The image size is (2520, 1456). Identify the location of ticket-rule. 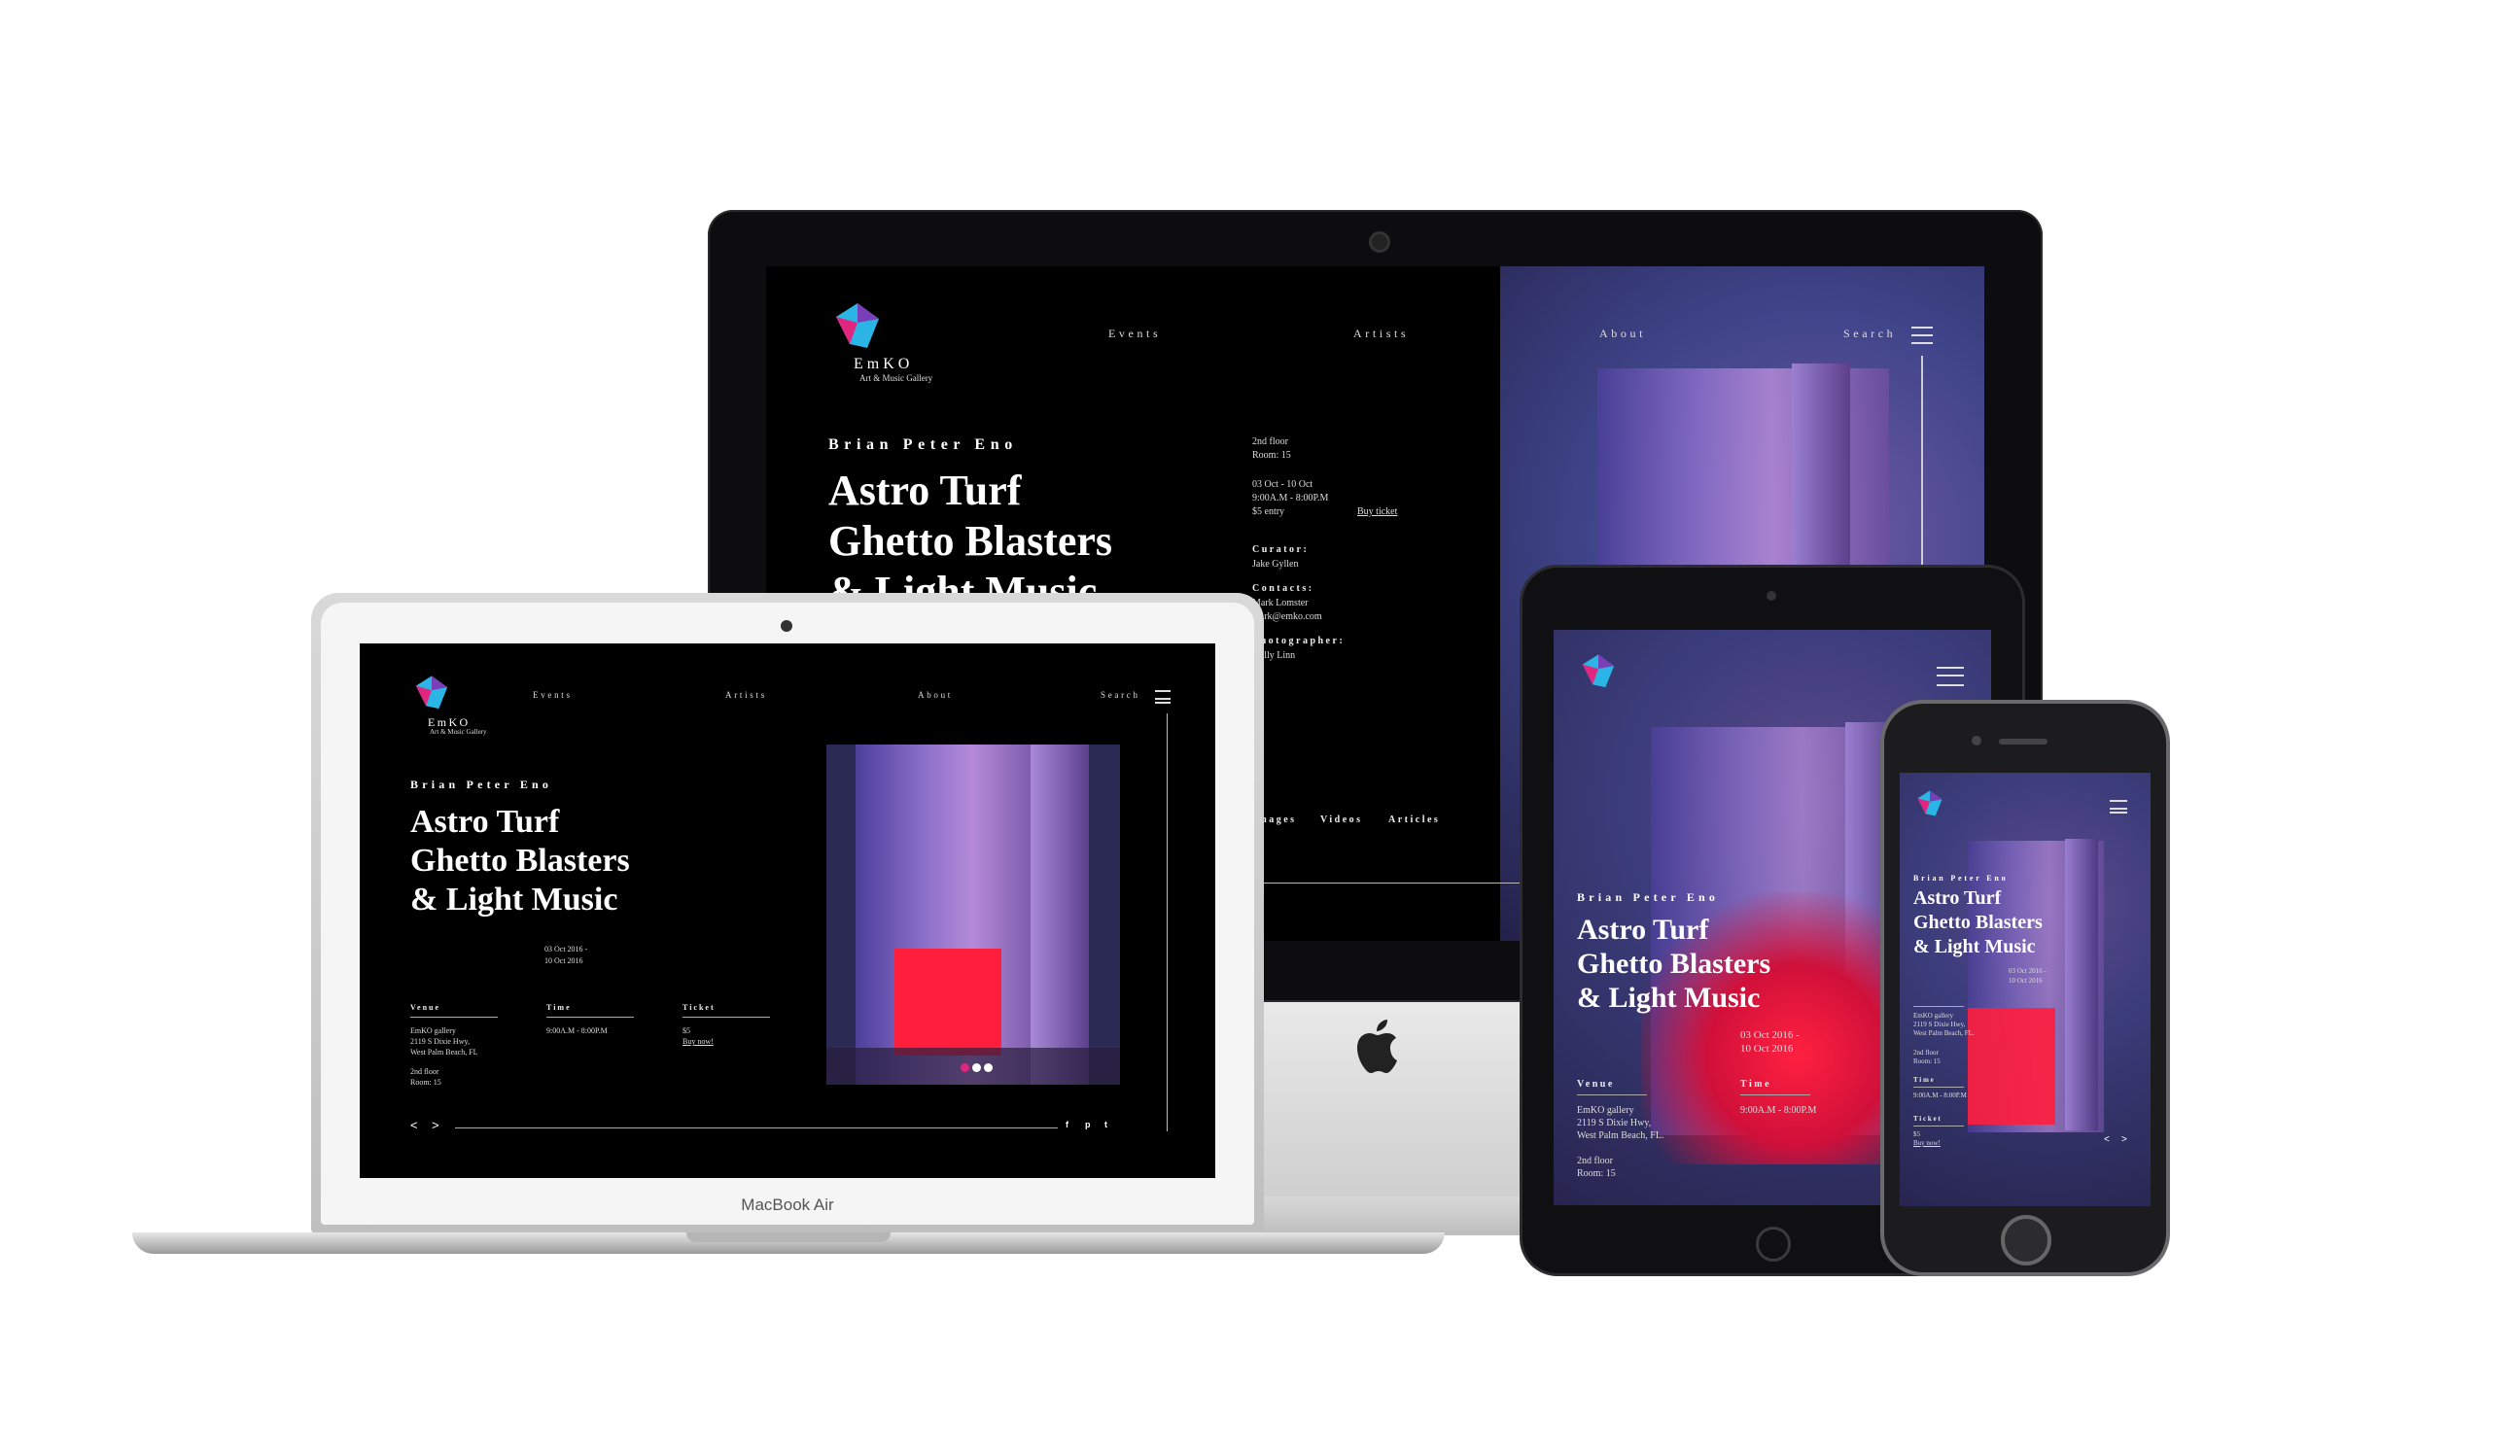
(1938, 1126).